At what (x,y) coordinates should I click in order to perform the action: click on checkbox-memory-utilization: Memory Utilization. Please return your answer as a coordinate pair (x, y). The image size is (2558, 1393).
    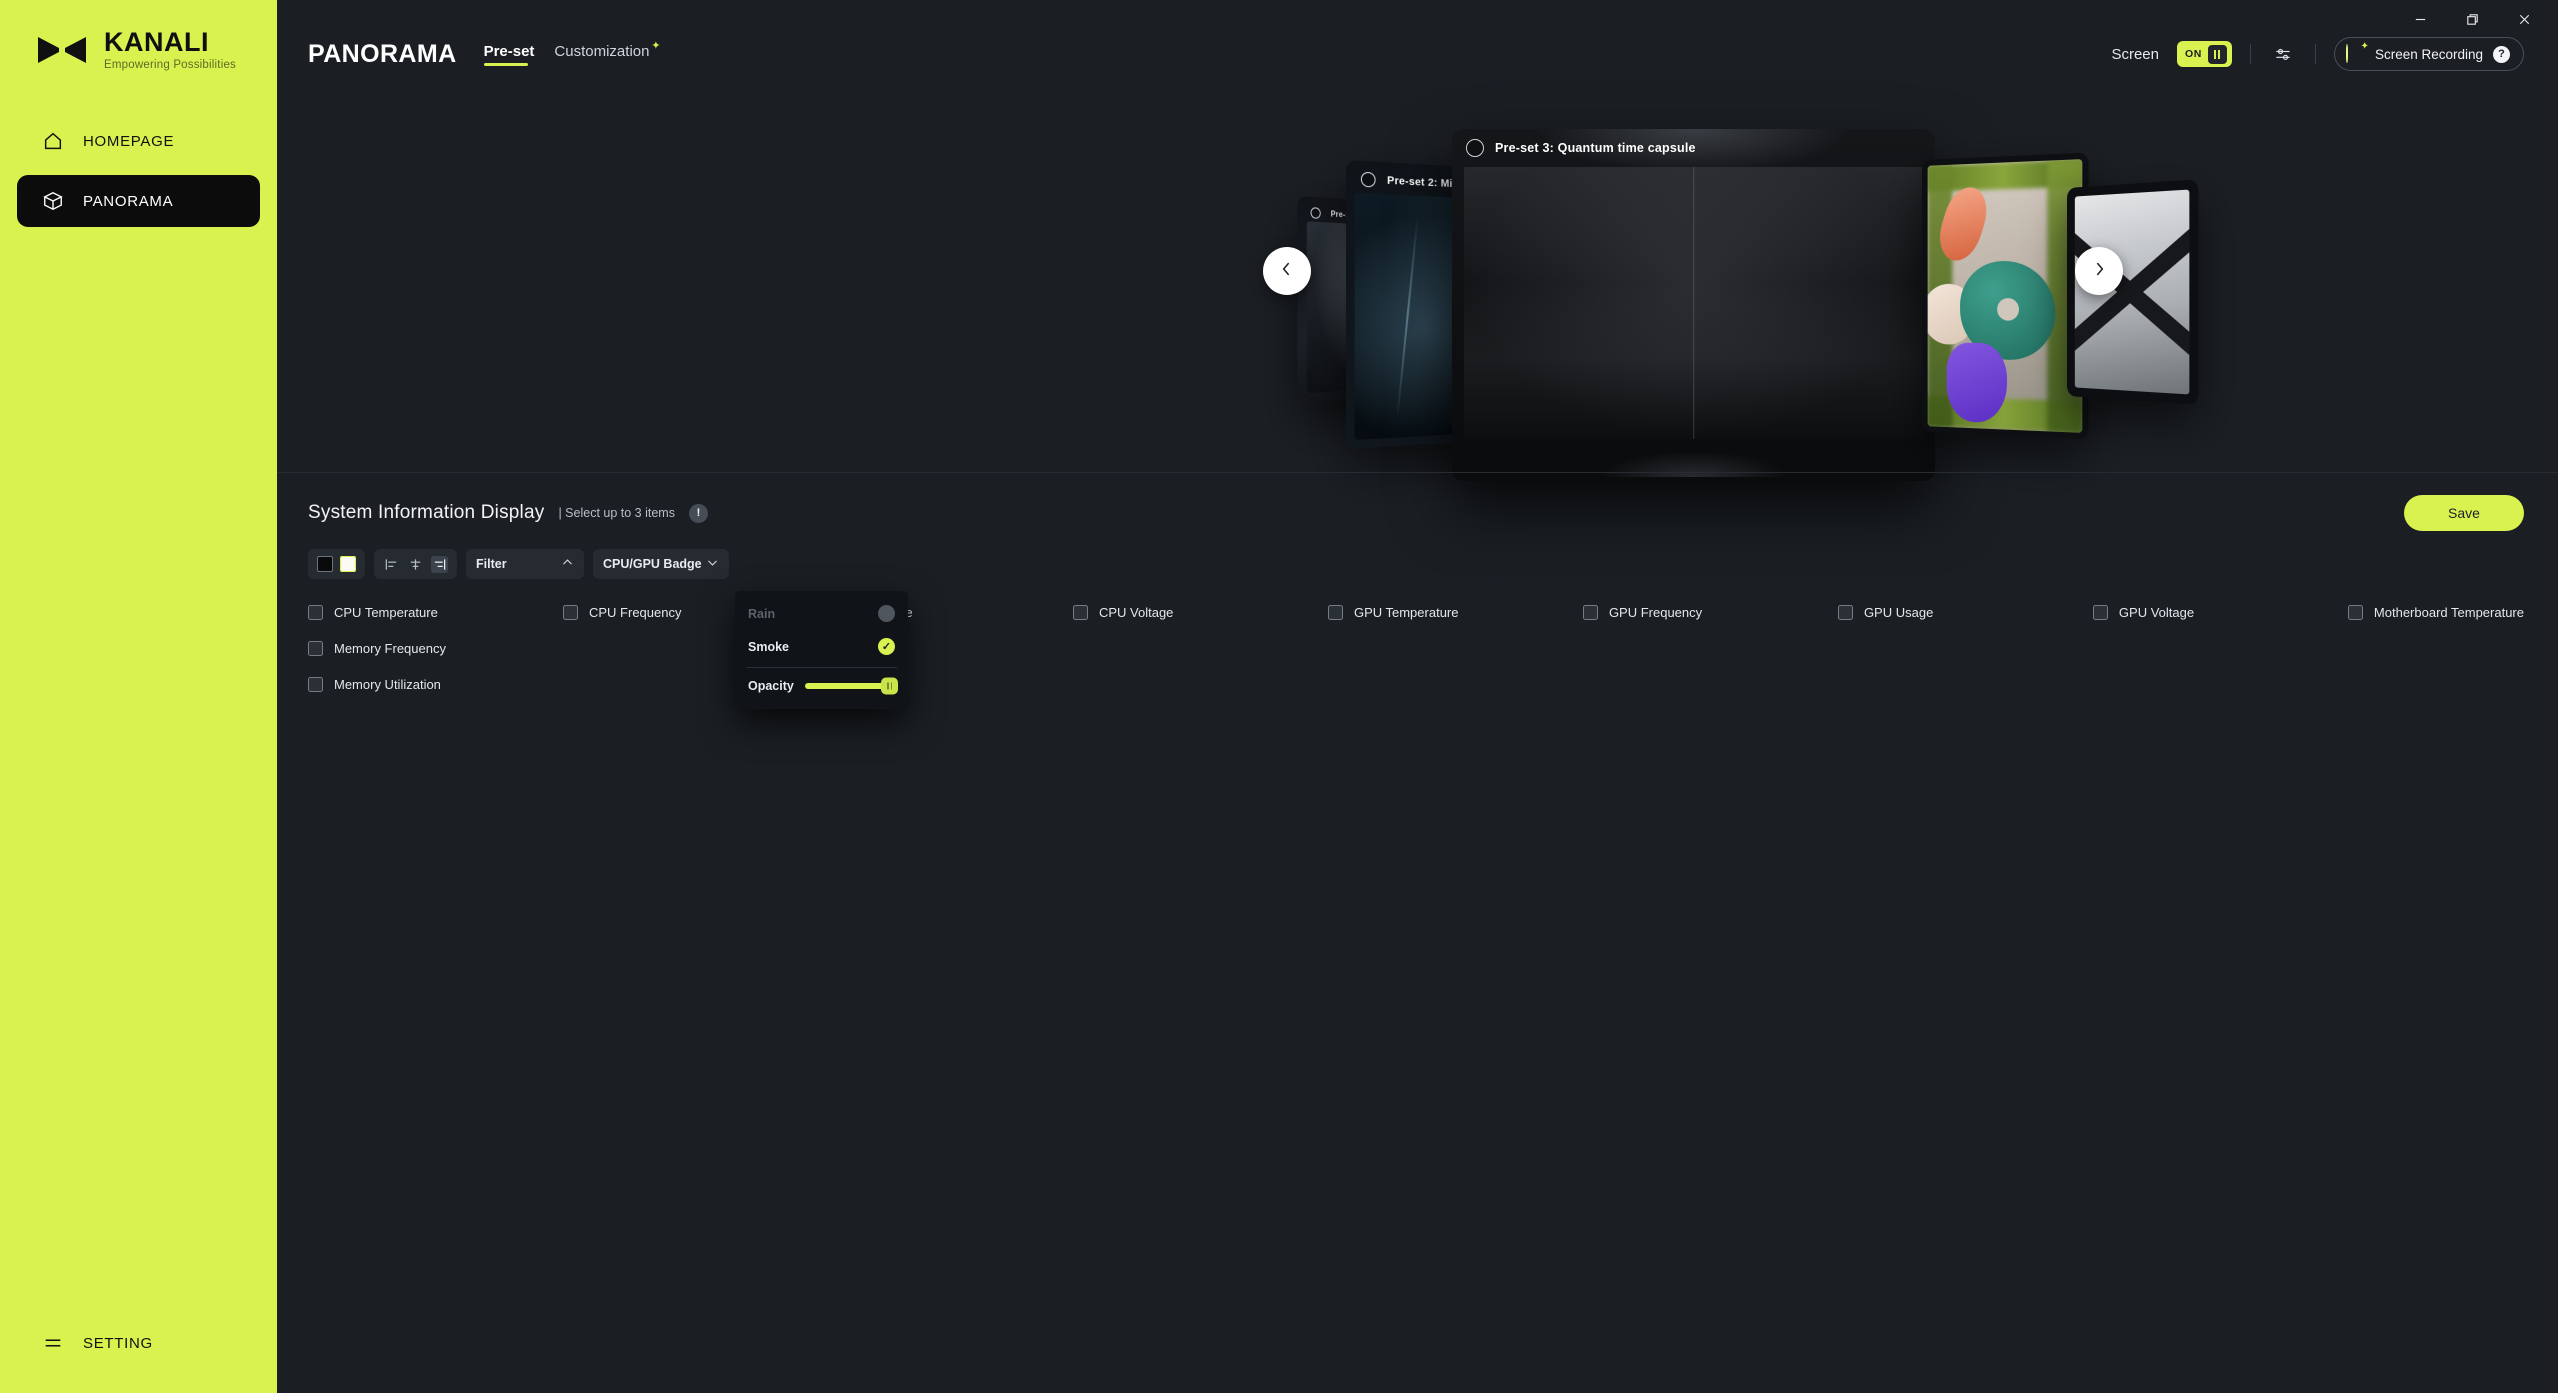
    Looking at the image, I should click on (435, 684).